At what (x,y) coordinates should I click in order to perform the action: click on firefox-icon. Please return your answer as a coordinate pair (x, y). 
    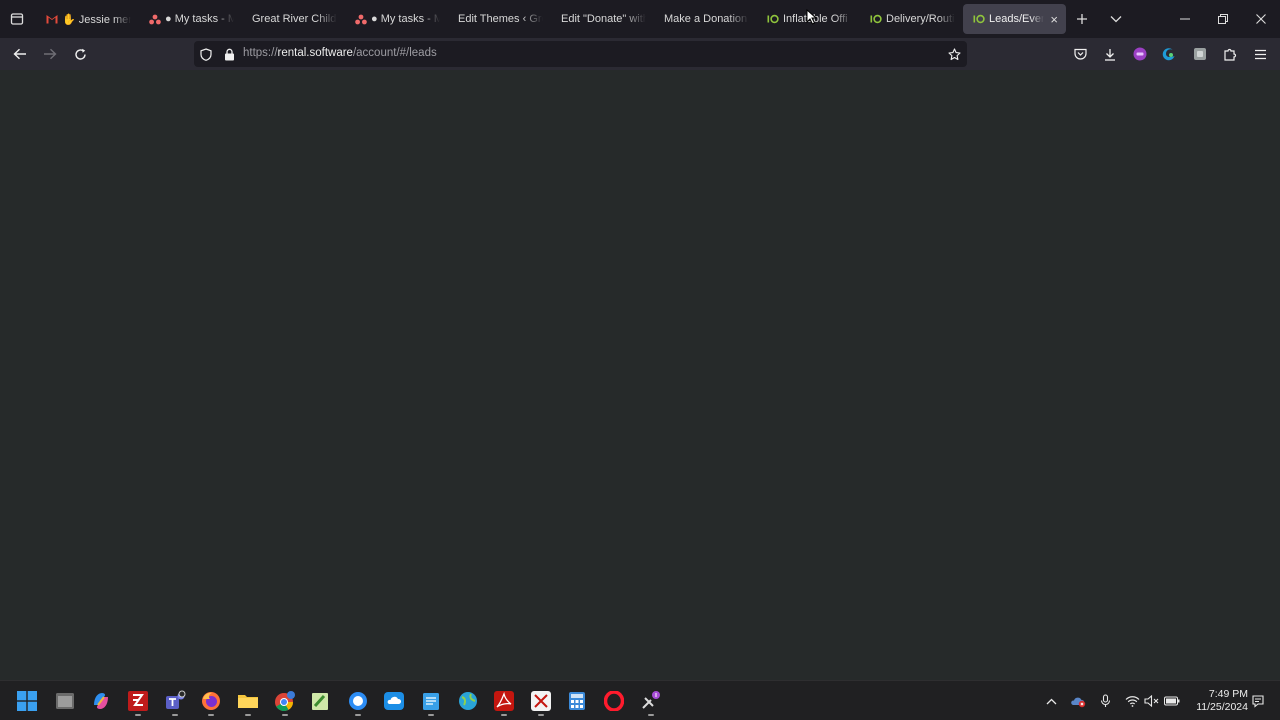
    Looking at the image, I should click on (211, 701).